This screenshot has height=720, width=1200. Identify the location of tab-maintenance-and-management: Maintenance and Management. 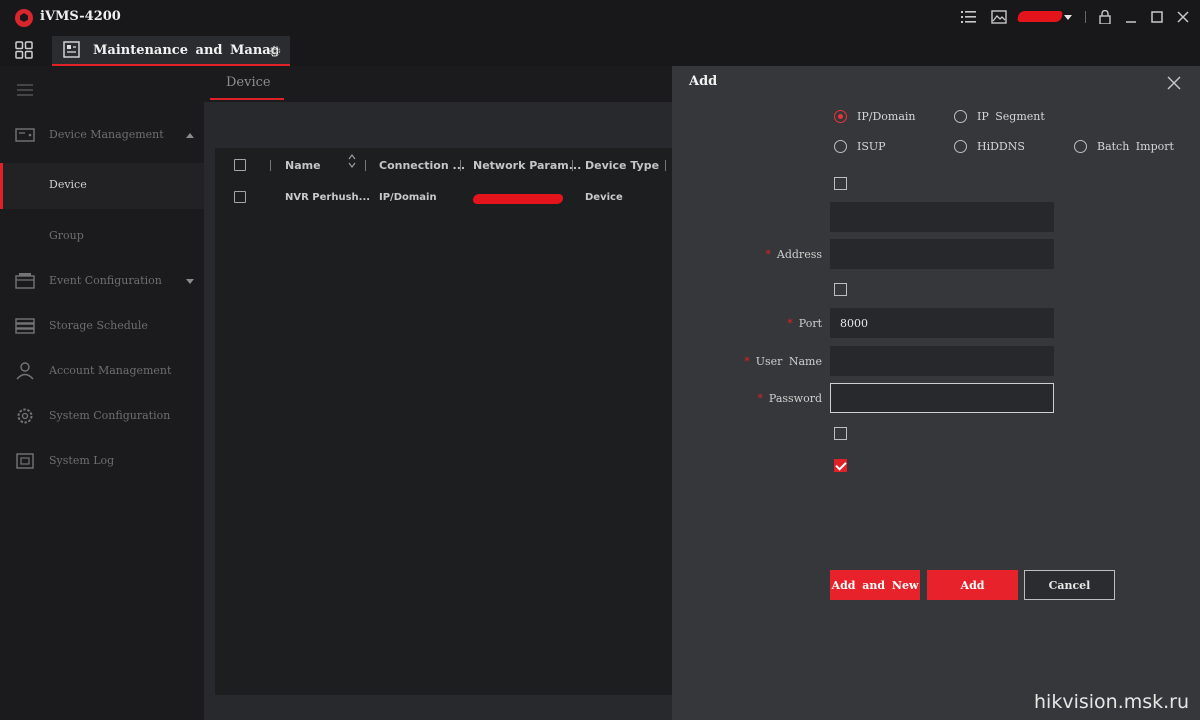
(171, 51).